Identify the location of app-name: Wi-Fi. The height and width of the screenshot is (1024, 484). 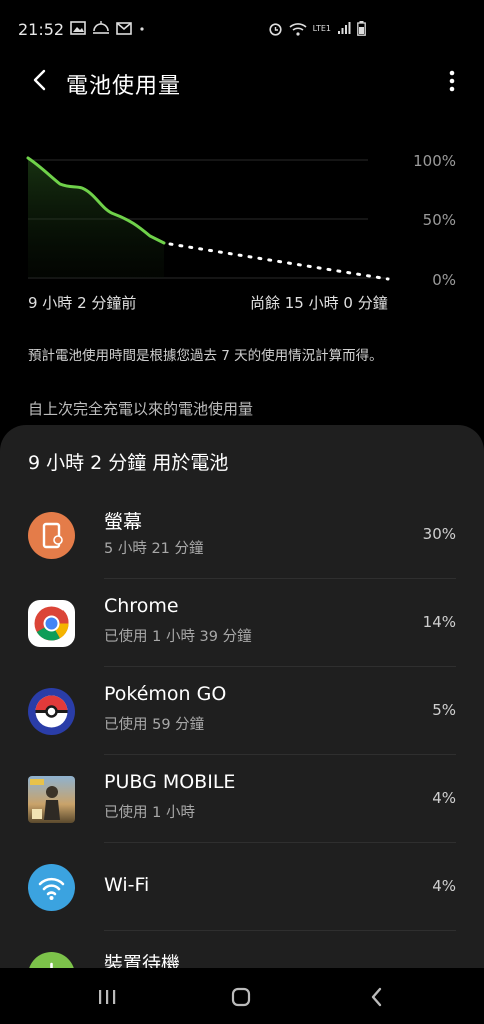
(127, 885).